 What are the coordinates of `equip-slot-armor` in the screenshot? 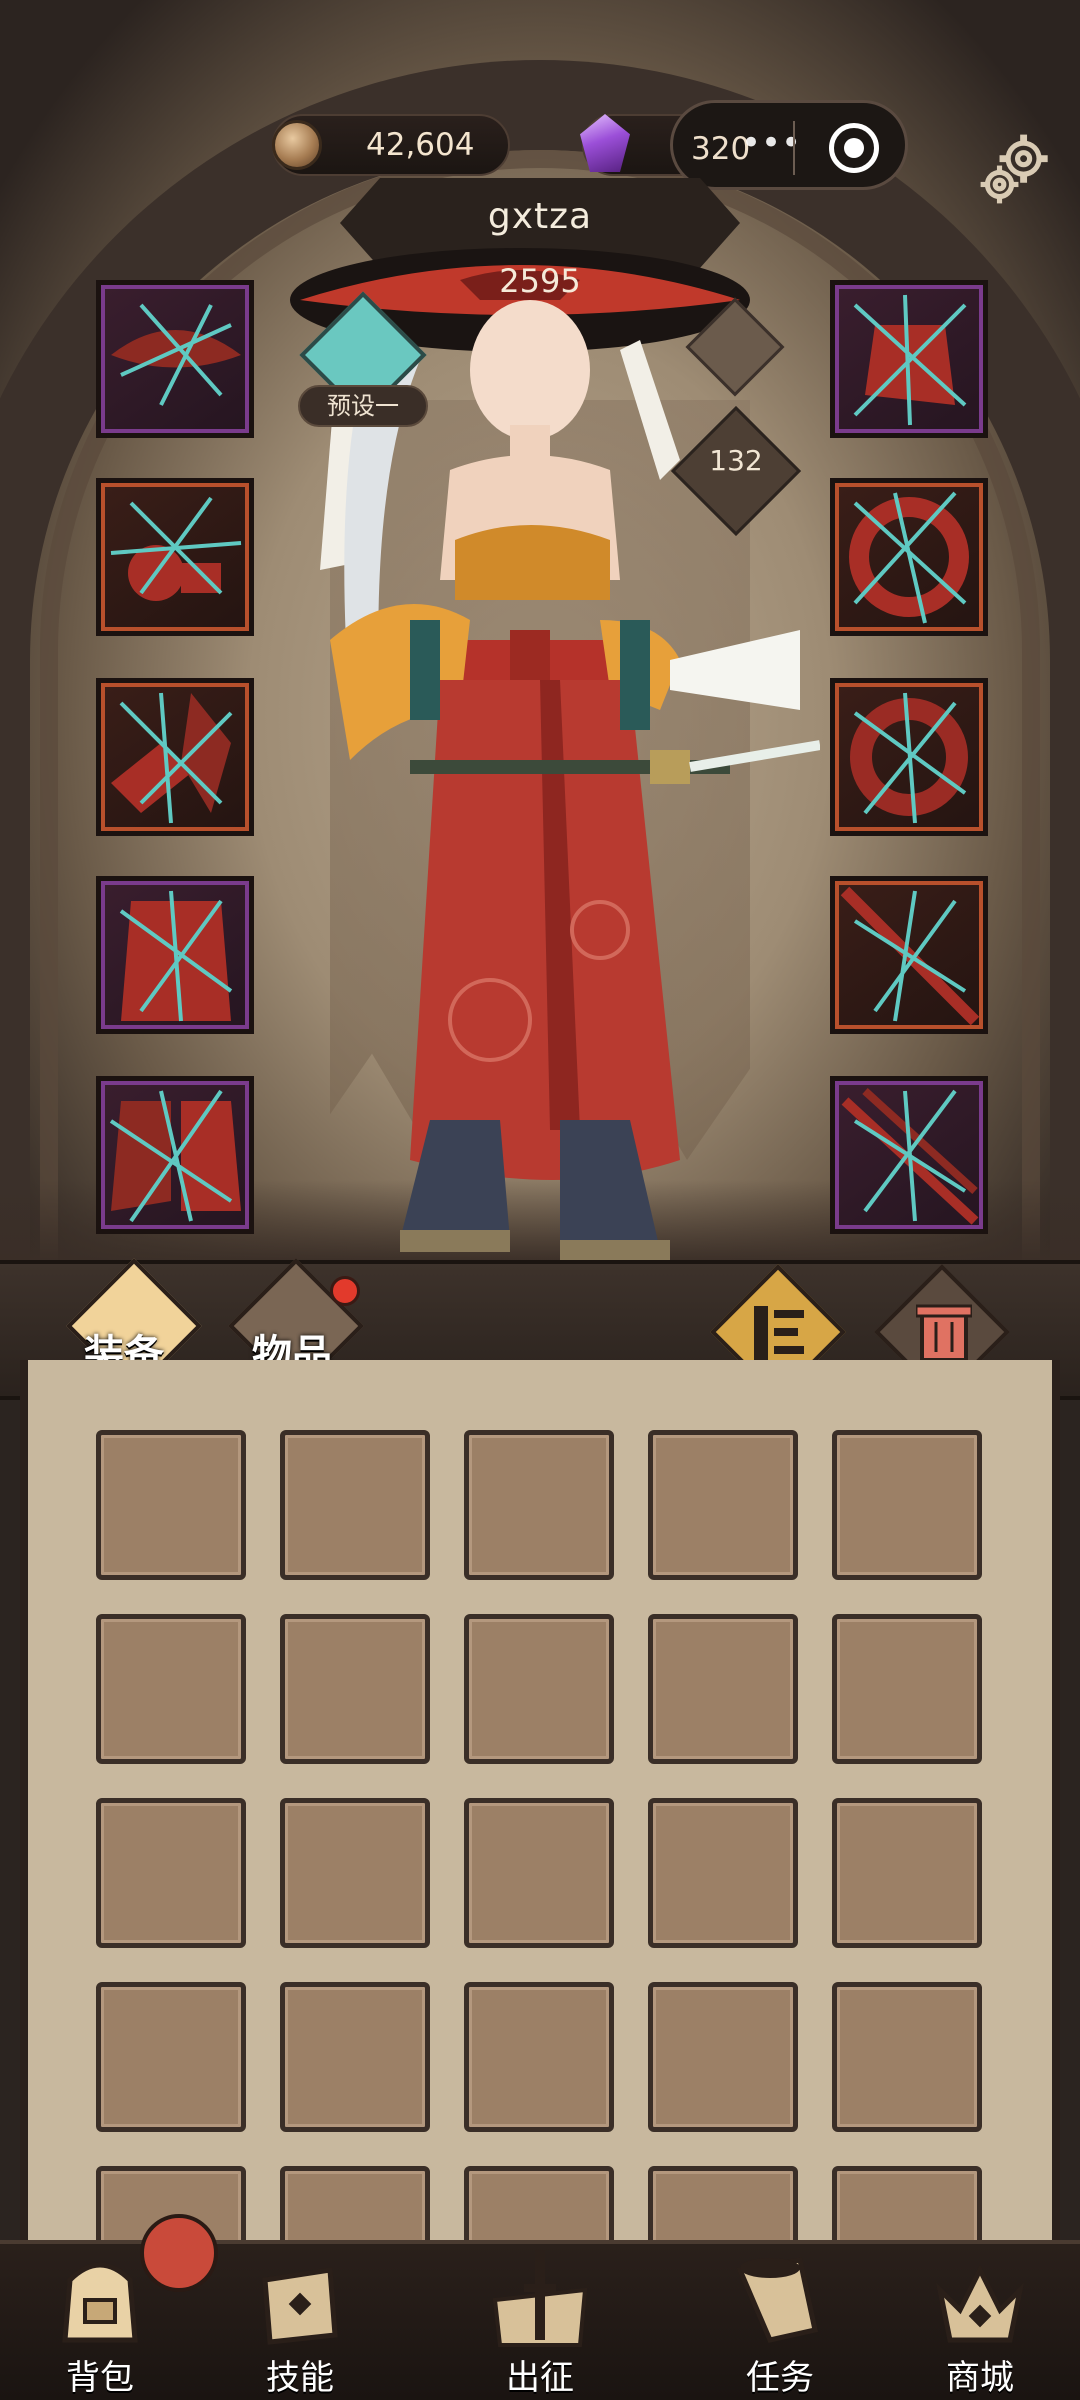 It's located at (175, 757).